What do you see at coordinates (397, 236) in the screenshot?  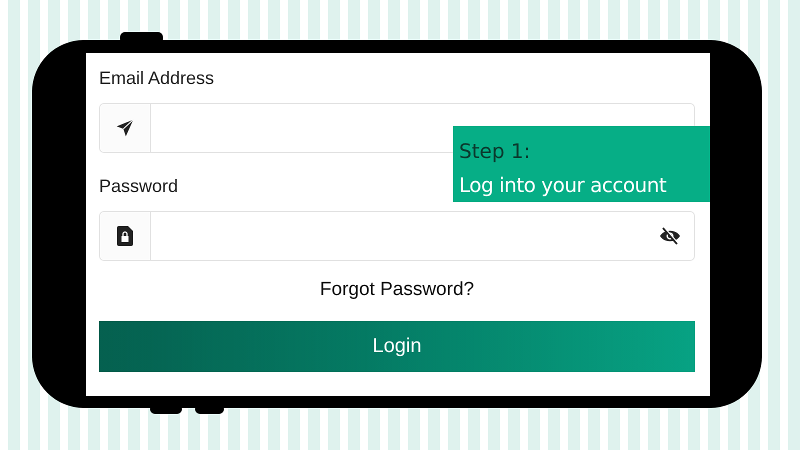 I see `password-field` at bounding box center [397, 236].